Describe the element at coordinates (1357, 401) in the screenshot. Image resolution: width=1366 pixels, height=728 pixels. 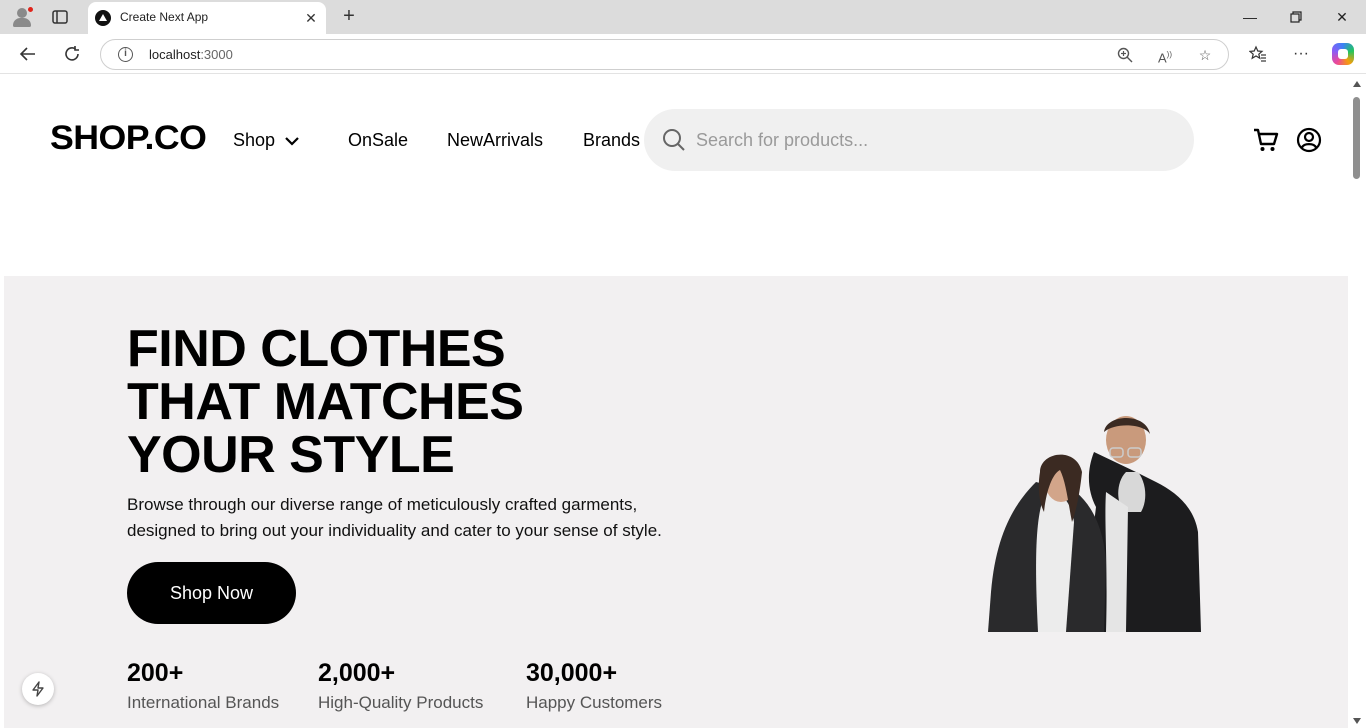
I see `page-scrollbar` at that location.